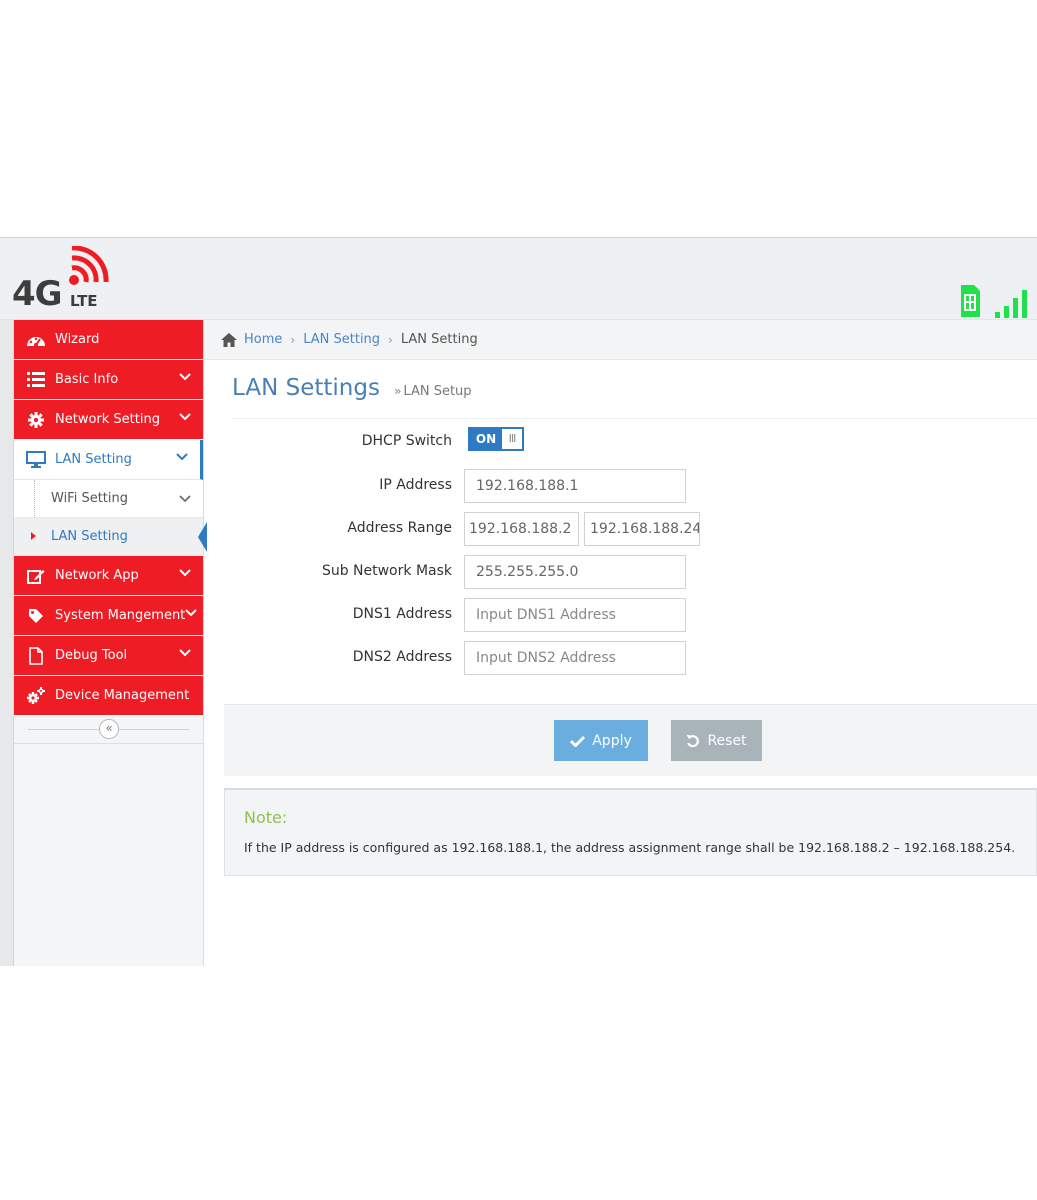  Describe the element at coordinates (36, 340) in the screenshot. I see `dashboard-icon` at that location.